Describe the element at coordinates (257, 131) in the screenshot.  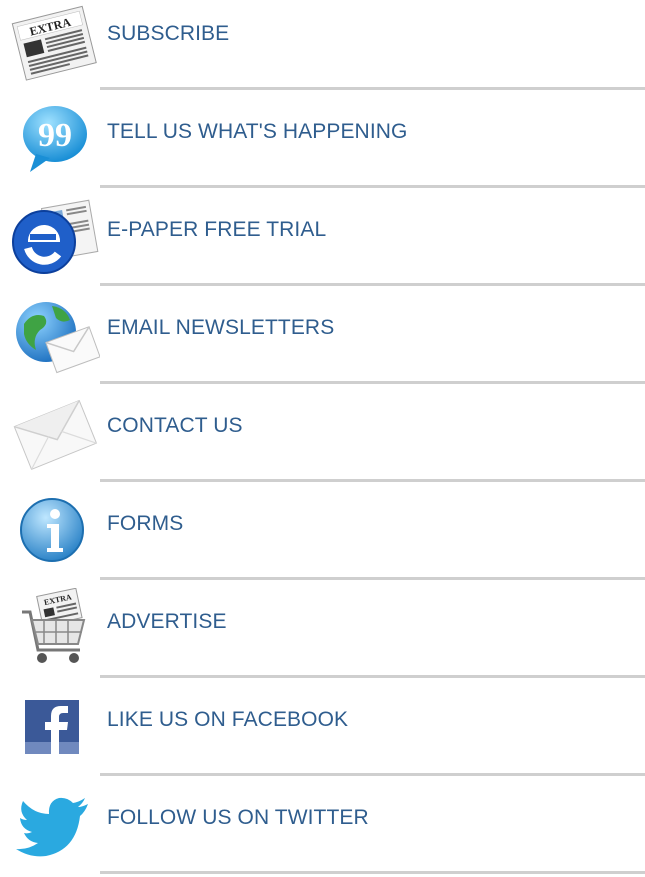
I see `menu-item-label: TELL US WHAT'S HAPPENING` at that location.